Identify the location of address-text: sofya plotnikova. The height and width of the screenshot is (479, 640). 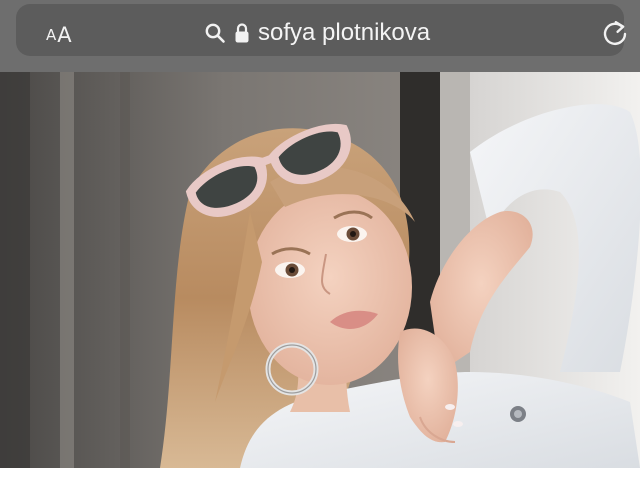
(344, 32).